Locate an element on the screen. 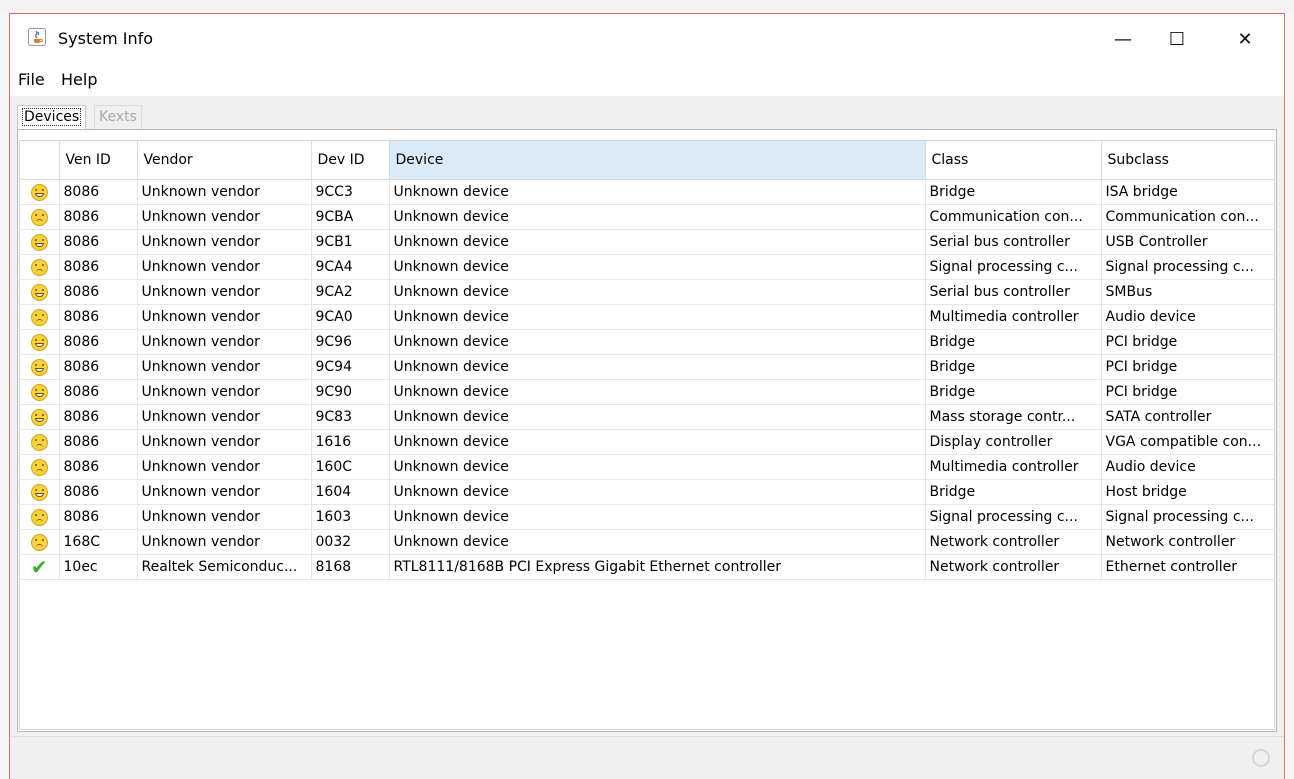  background-window-right-edge is located at coordinates (1290, 396).